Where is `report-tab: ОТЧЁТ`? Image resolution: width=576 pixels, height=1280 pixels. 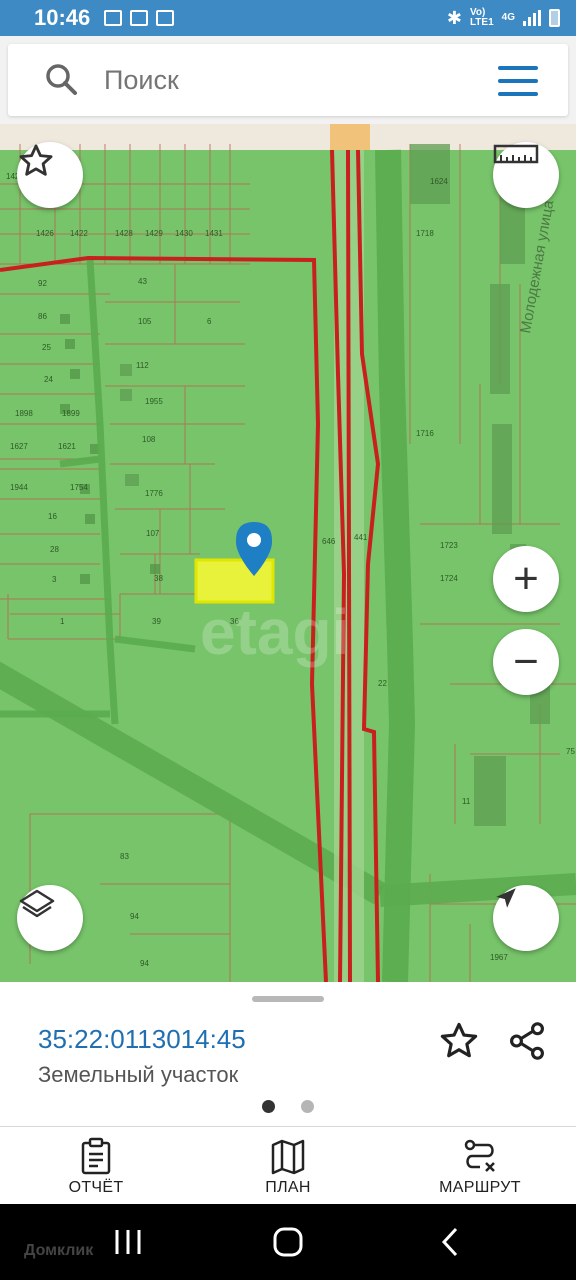 report-tab: ОТЧЁТ is located at coordinates (96, 1165).